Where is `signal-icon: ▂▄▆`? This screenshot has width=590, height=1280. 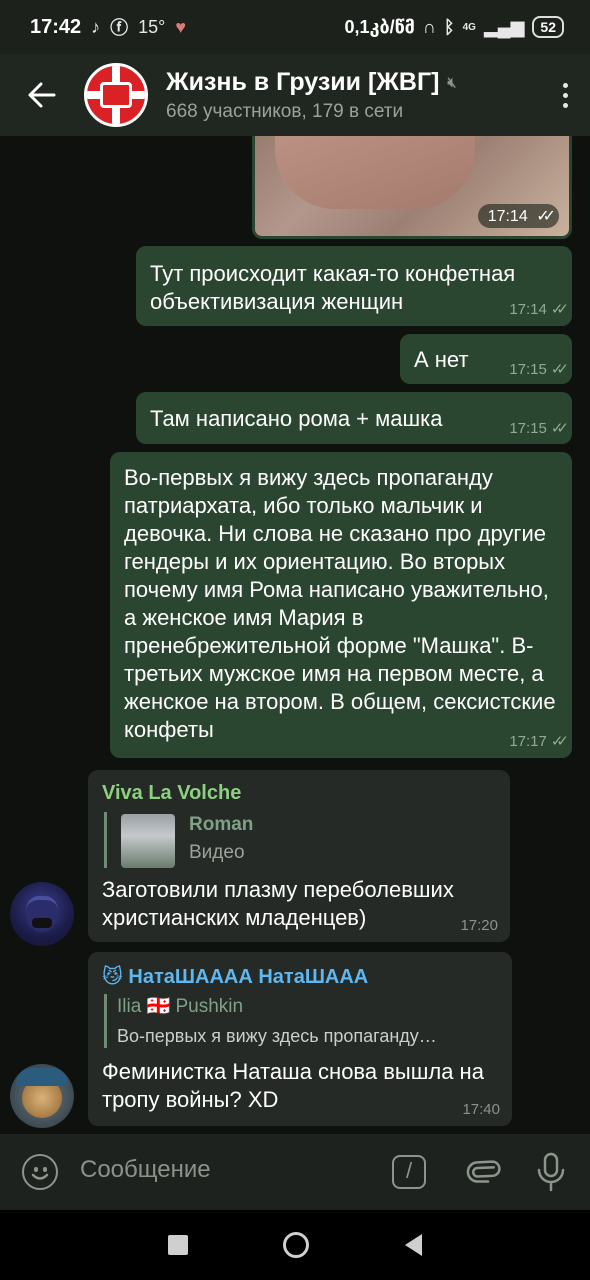
signal-icon: ▂▄▆ is located at coordinates (504, 26).